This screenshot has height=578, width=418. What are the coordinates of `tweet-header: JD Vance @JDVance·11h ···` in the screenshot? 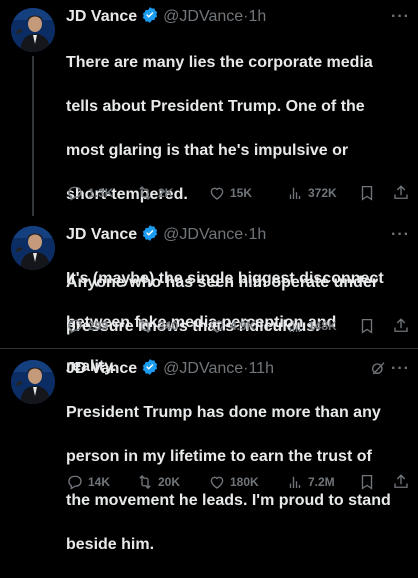 It's located at (238, 369).